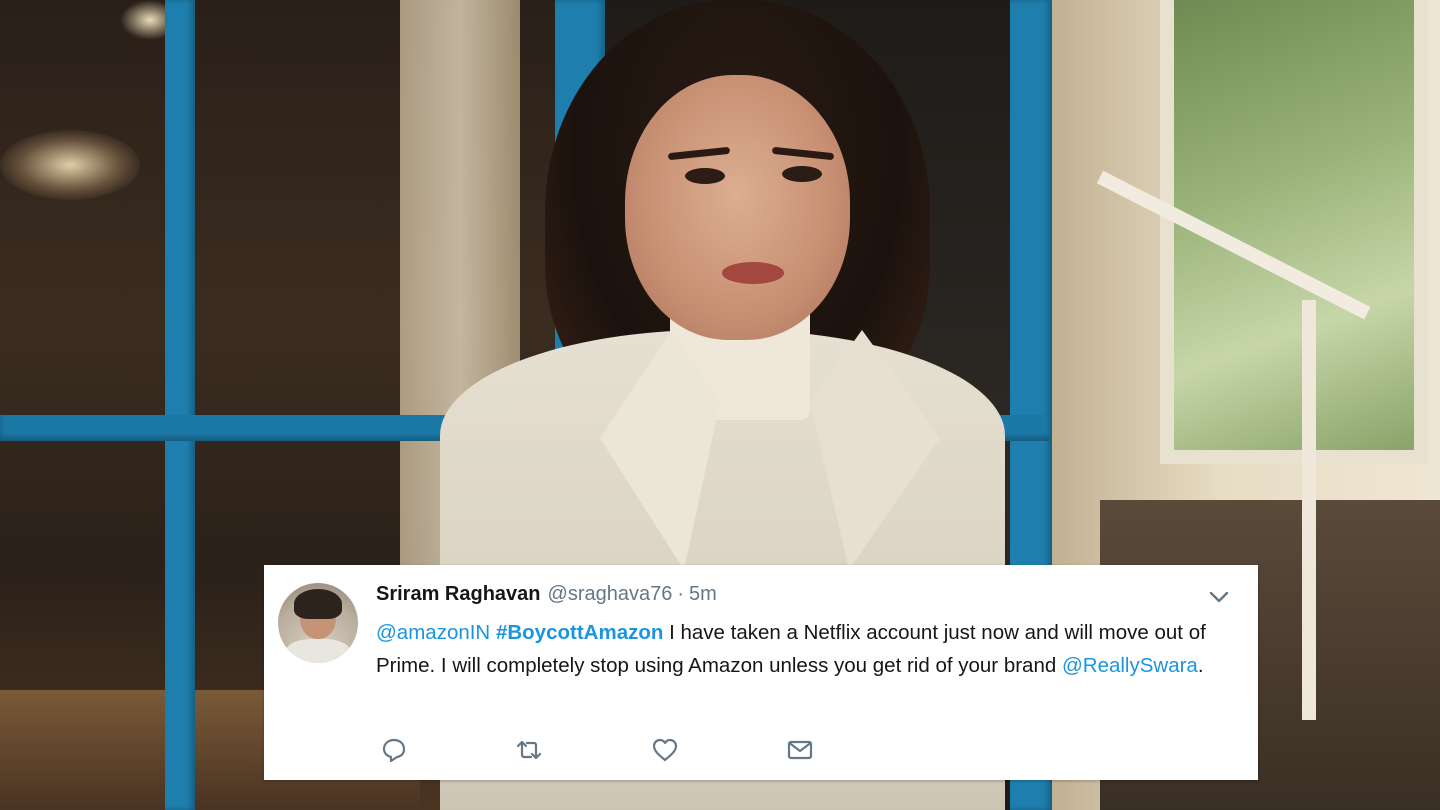  What do you see at coordinates (318, 604) in the screenshot?
I see `avatar-hair` at bounding box center [318, 604].